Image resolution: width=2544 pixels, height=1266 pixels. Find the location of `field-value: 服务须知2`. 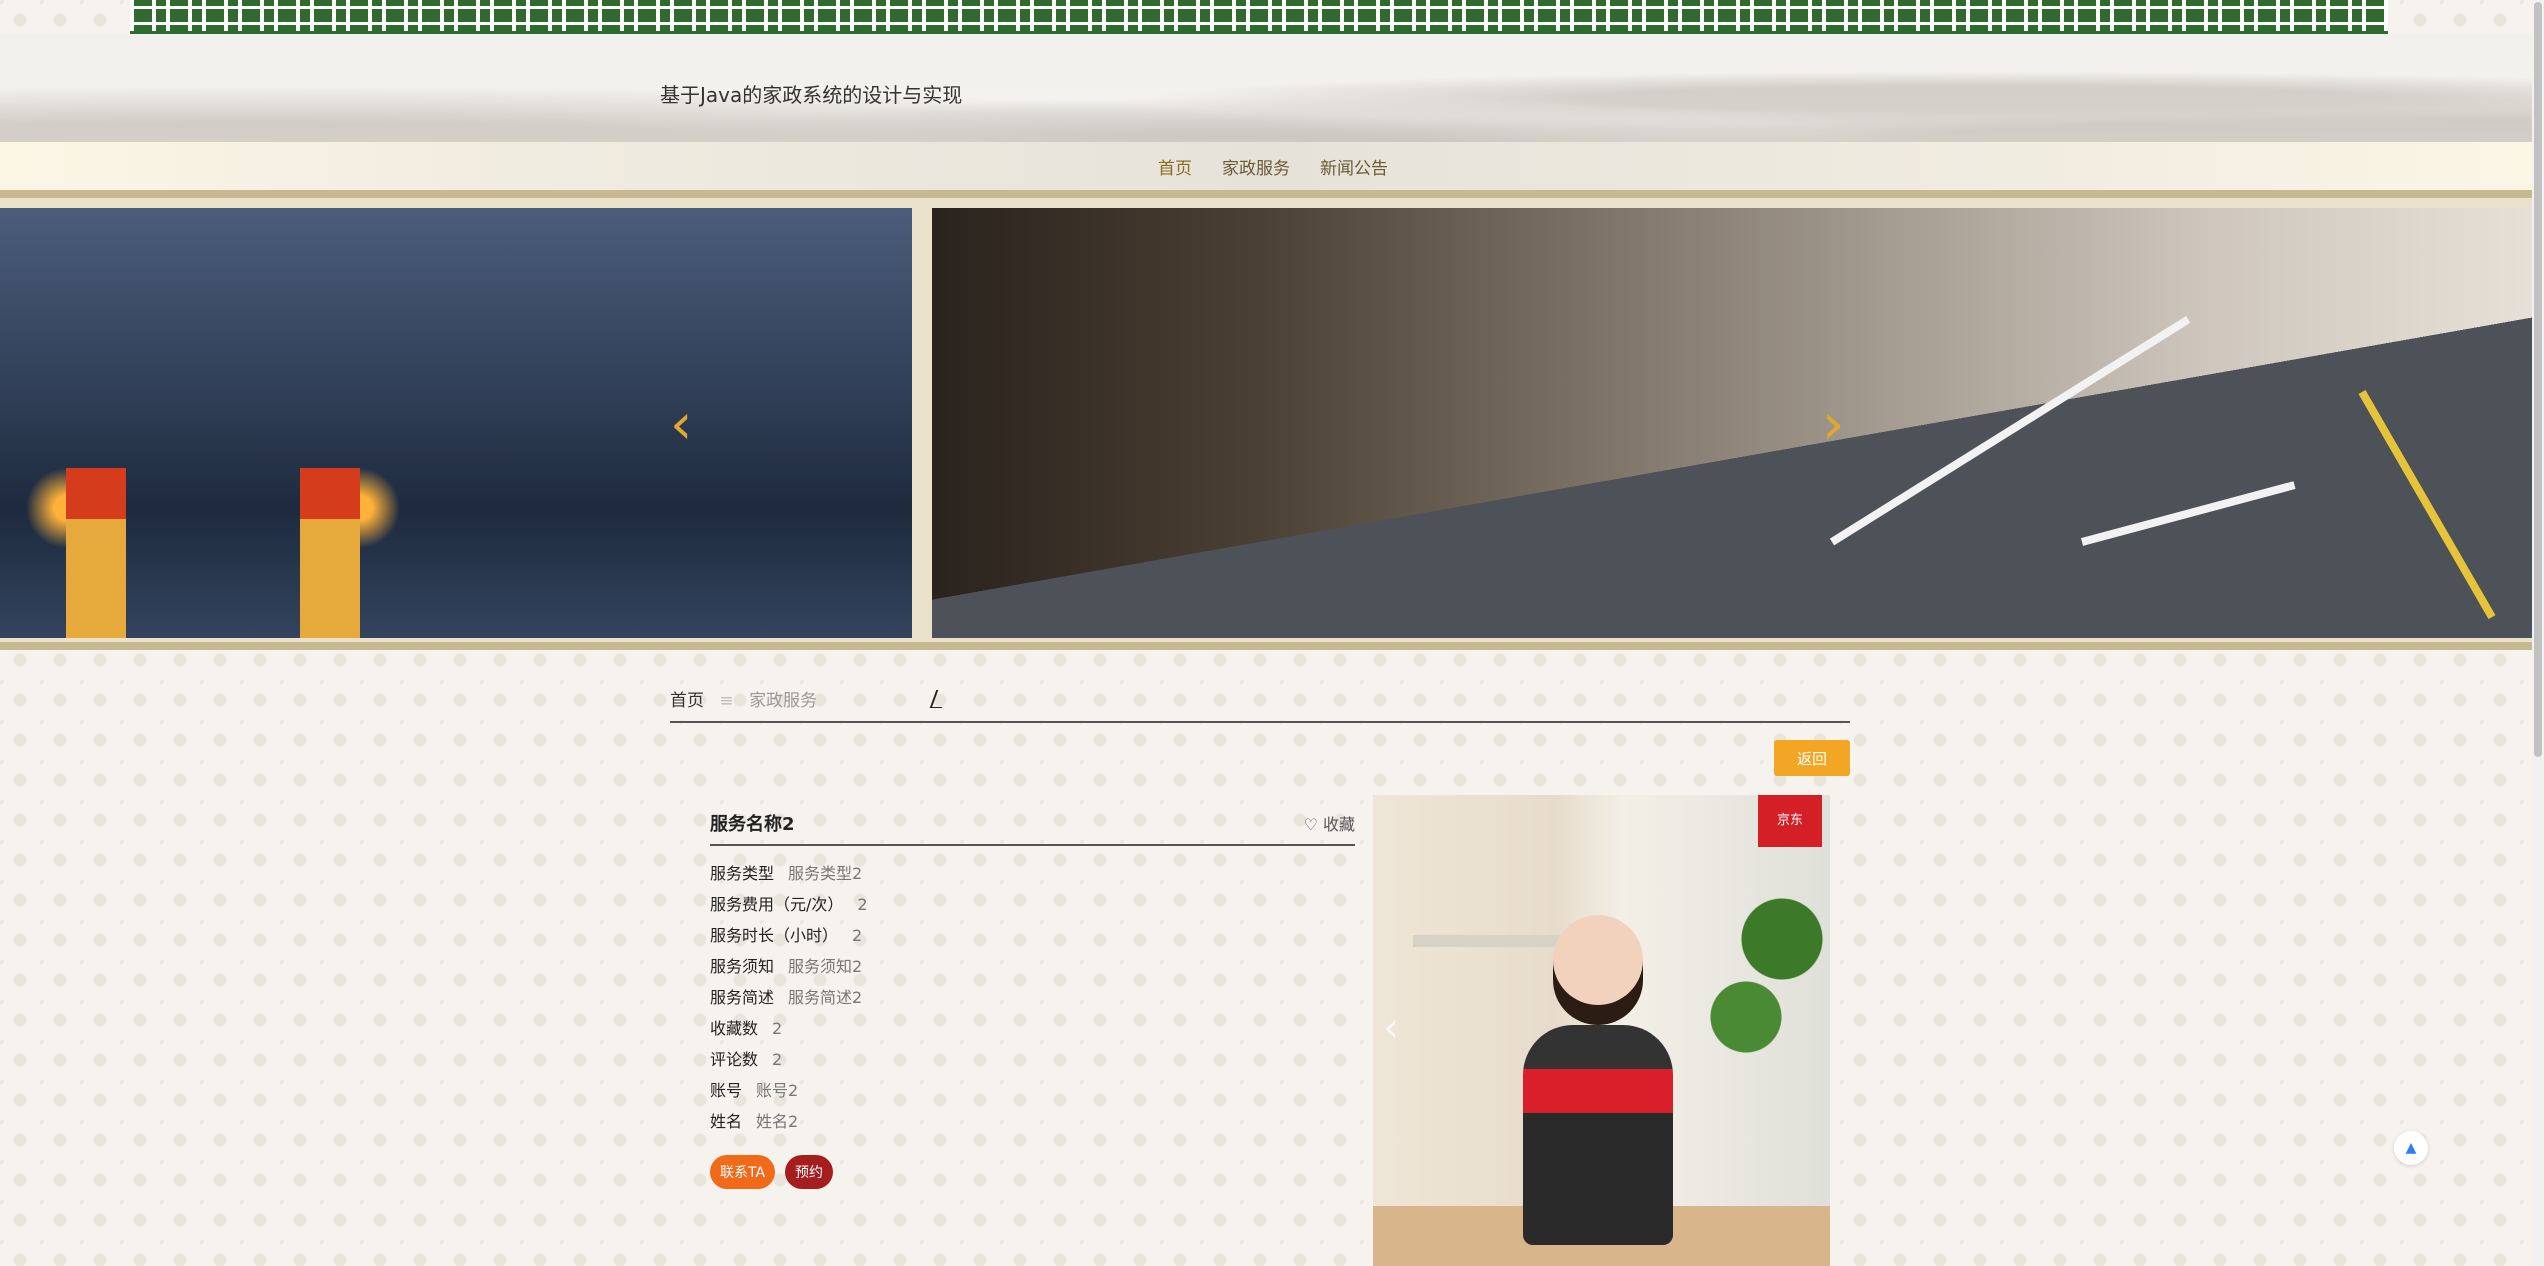

field-value: 服务须知2 is located at coordinates (825, 966).